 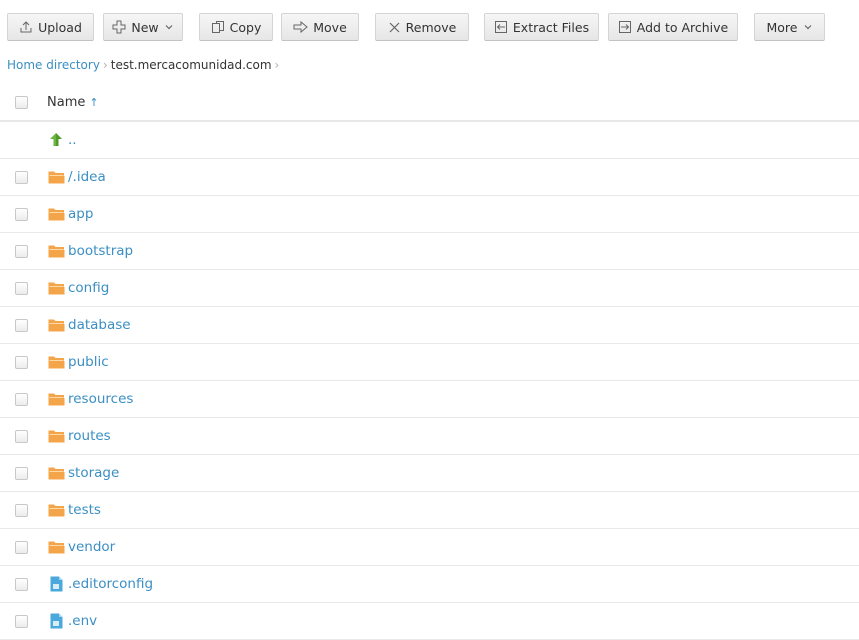 What do you see at coordinates (429, 288) in the screenshot?
I see `folder-row: config` at bounding box center [429, 288].